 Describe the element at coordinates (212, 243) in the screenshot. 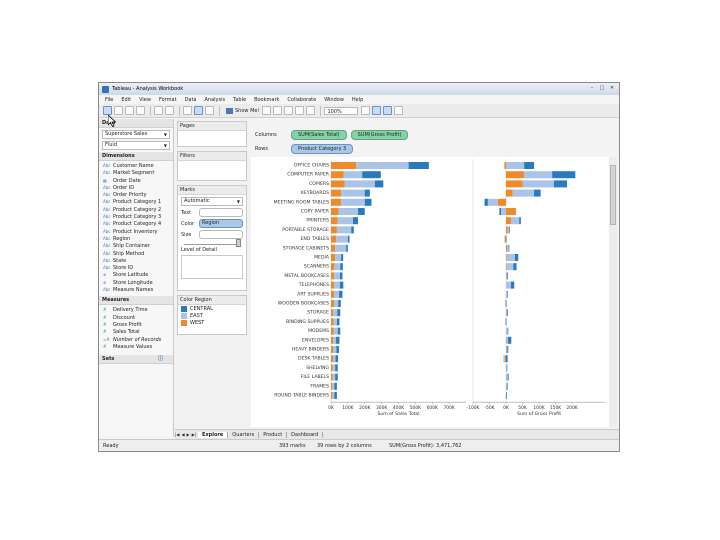

I see `size-slider` at that location.